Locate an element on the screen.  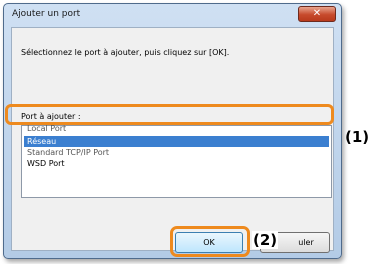
cancel-button-label: uler is located at coordinates (306, 242).